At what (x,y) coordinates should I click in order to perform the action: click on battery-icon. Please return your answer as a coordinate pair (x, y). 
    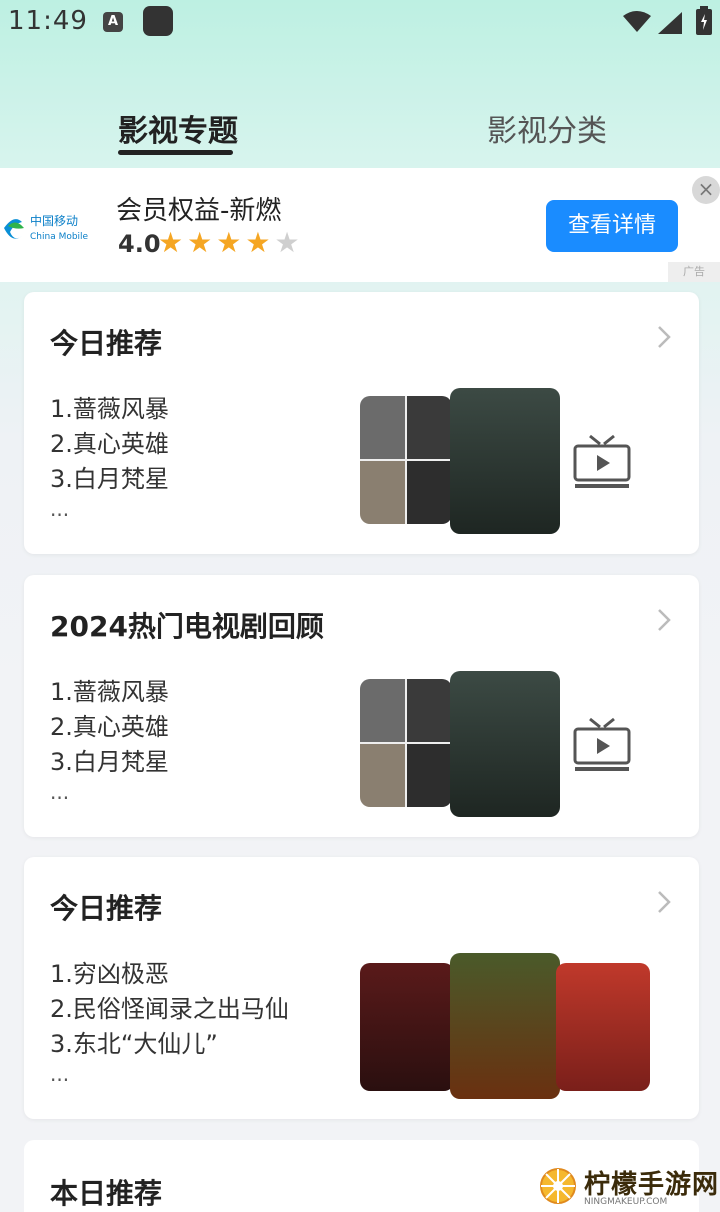
    Looking at the image, I should click on (704, 20).